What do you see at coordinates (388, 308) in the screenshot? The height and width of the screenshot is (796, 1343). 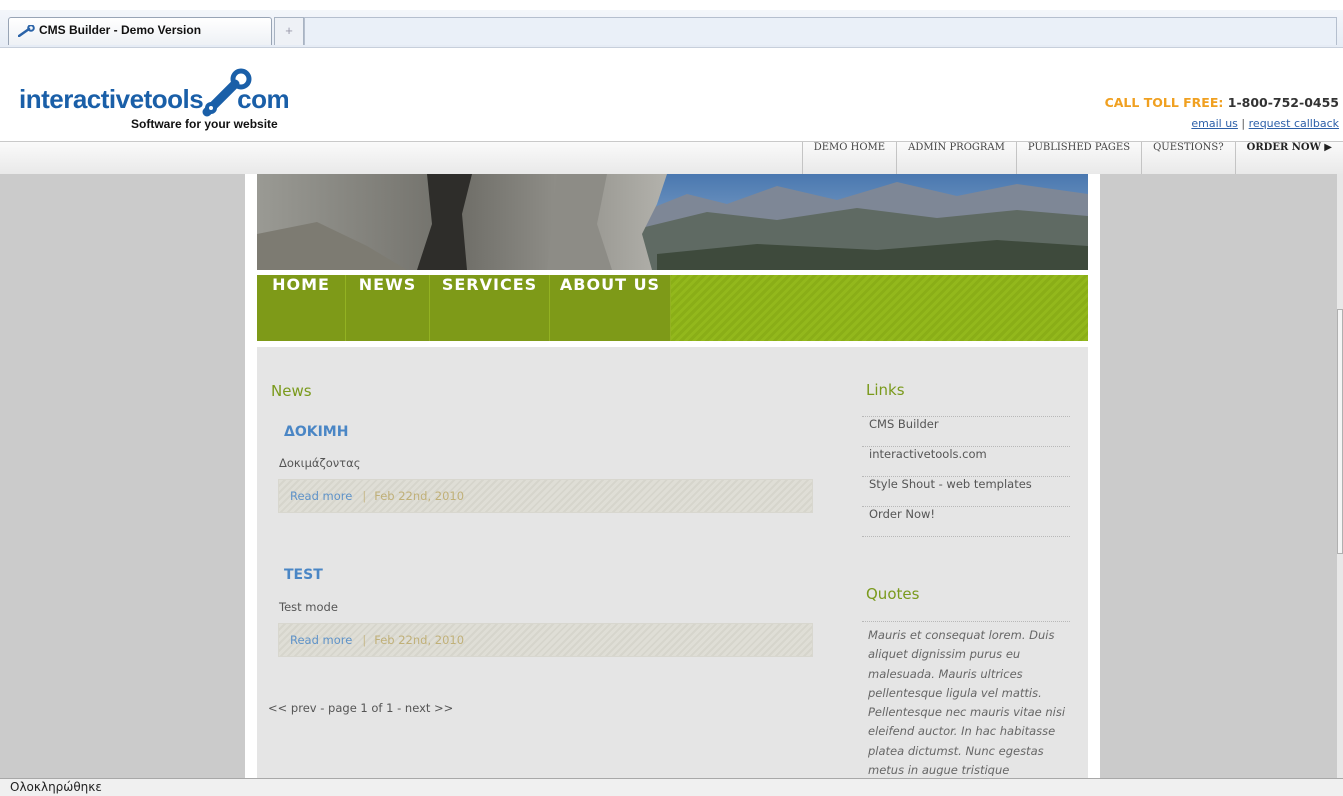 I see `main-nav-news: NEWS` at bounding box center [388, 308].